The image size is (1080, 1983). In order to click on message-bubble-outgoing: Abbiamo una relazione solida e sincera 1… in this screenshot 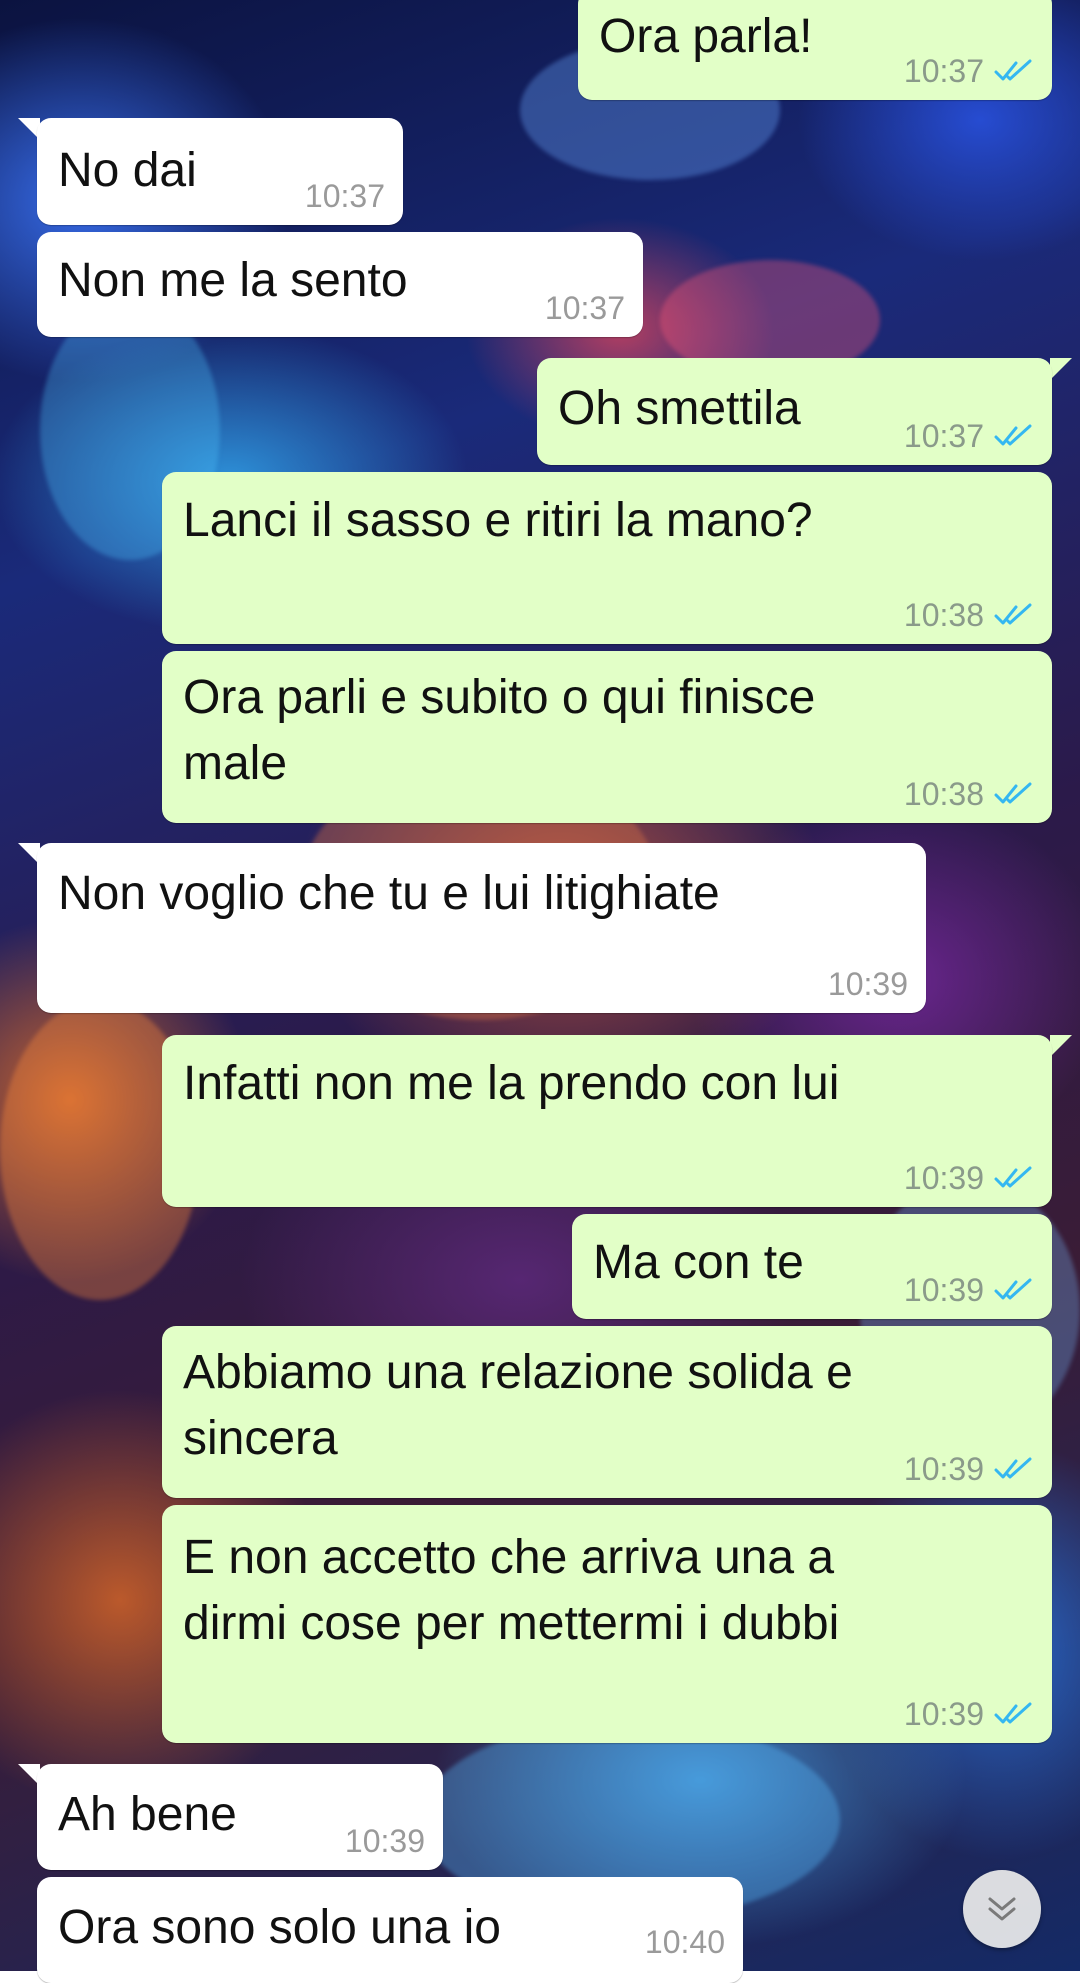, I will do `click(607, 1412)`.